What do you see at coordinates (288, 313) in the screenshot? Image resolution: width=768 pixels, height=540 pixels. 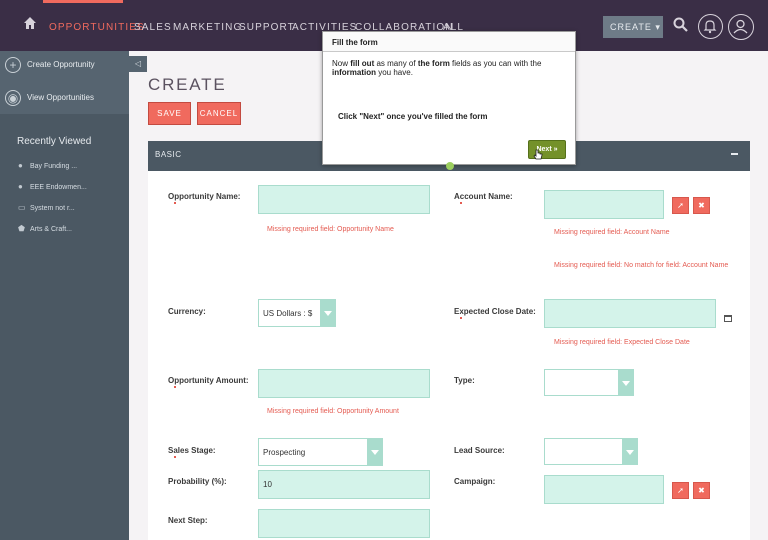 I see `currency-value: US Dollars : $` at bounding box center [288, 313].